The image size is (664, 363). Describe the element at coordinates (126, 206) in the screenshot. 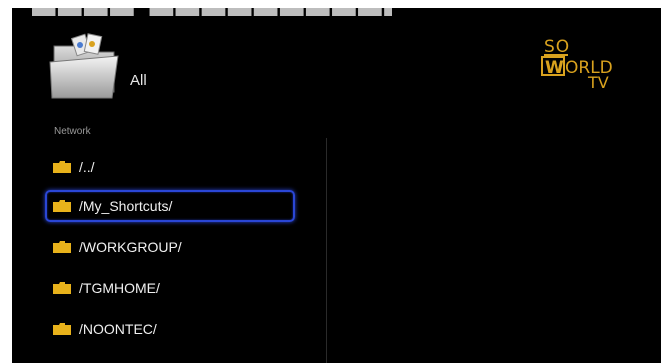

I see `list-item-label: /My_Shortcuts/` at that location.